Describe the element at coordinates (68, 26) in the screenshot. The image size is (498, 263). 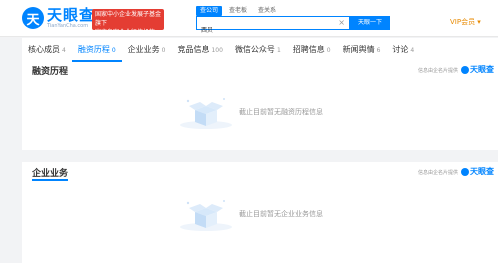
I see `logo-domain: TianYanCha.com` at that location.